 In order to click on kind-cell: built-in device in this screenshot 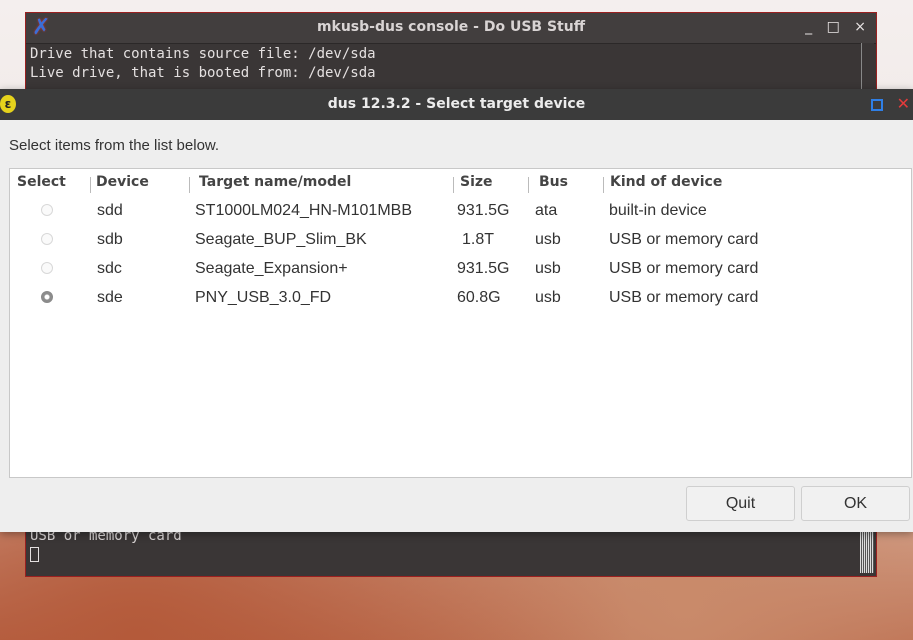, I will do `click(658, 210)`.